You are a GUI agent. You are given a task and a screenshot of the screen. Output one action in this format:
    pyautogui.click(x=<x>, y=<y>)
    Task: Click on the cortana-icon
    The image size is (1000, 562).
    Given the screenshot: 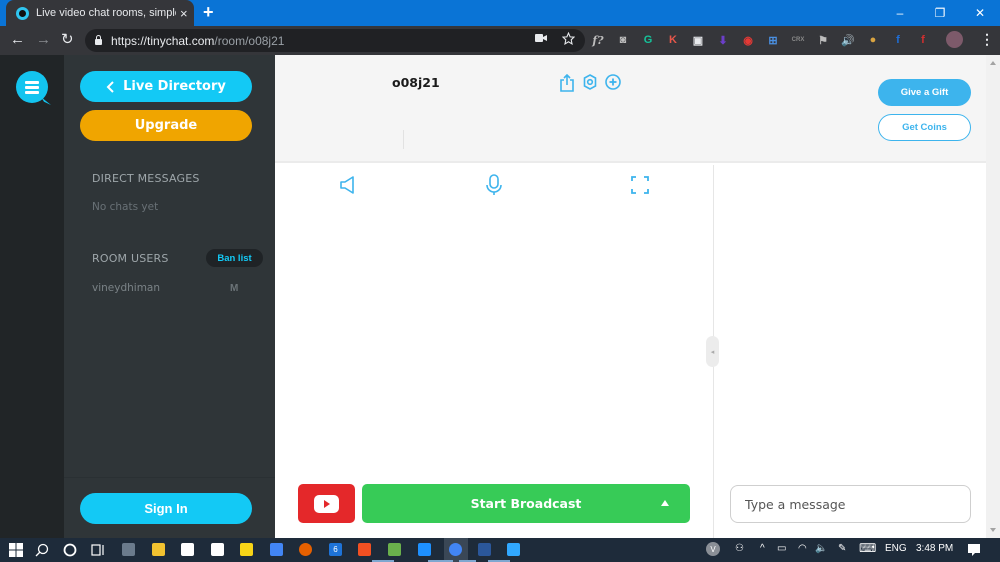 What is the action you would take?
    pyautogui.click(x=70, y=550)
    